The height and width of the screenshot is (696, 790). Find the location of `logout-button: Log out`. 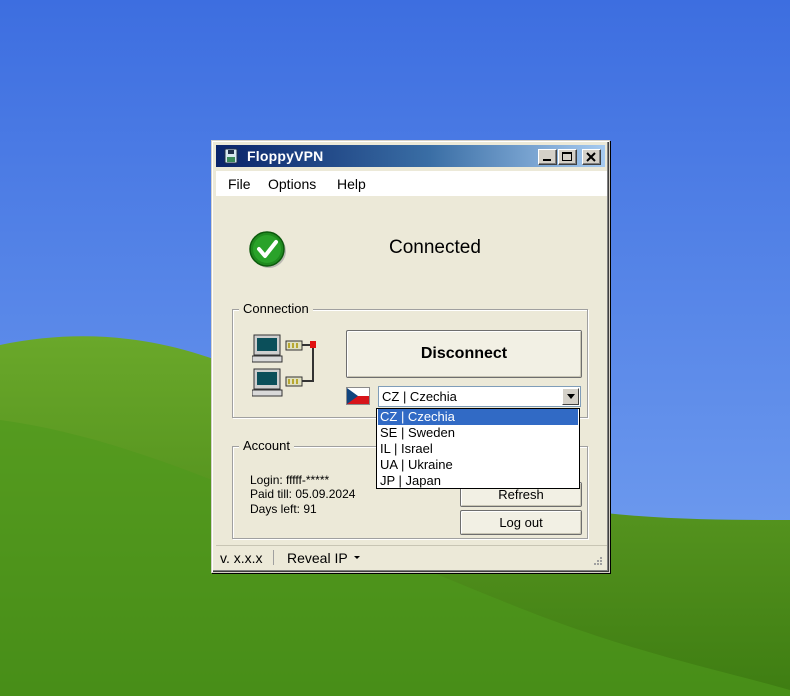

logout-button: Log out is located at coordinates (521, 522).